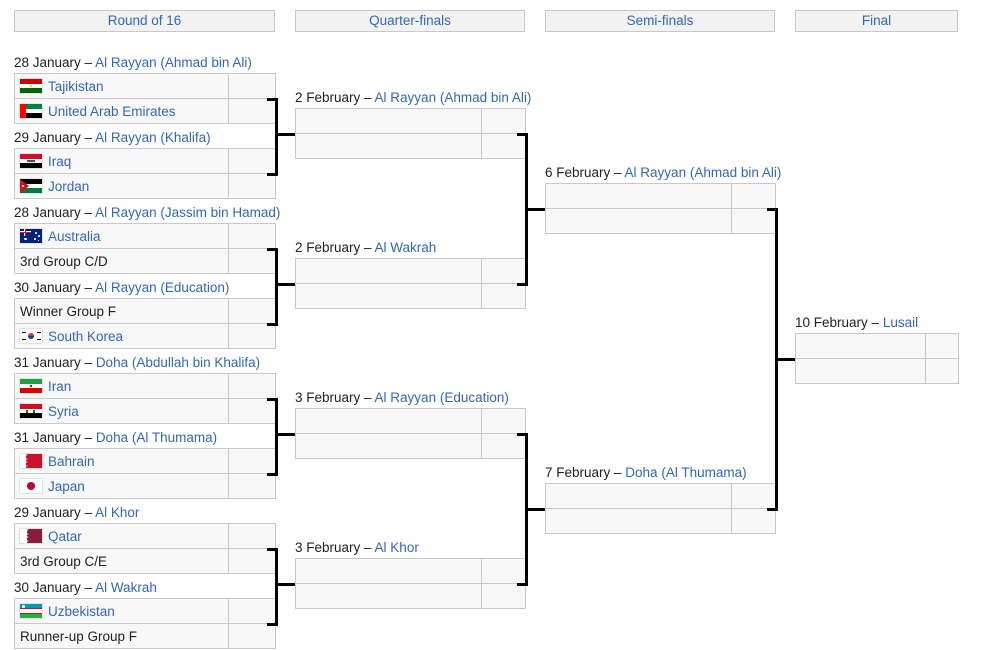 Image resolution: width=1000 pixels, height=650 pixels. I want to click on team-cell: Bahrain, so click(121, 461).